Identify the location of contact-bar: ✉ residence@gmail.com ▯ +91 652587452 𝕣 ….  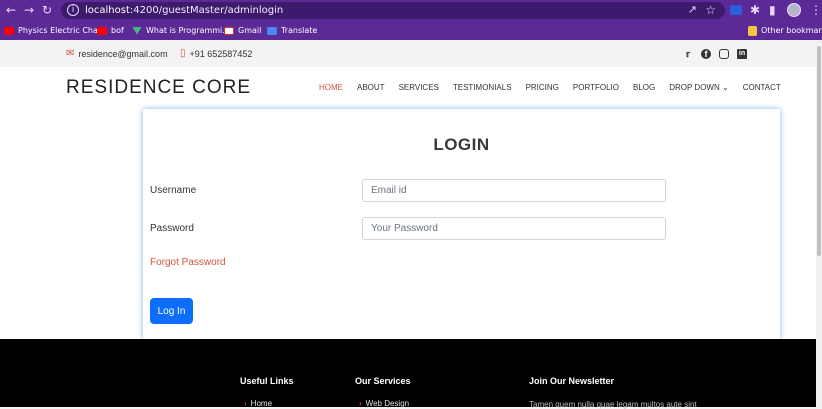
(411, 53).